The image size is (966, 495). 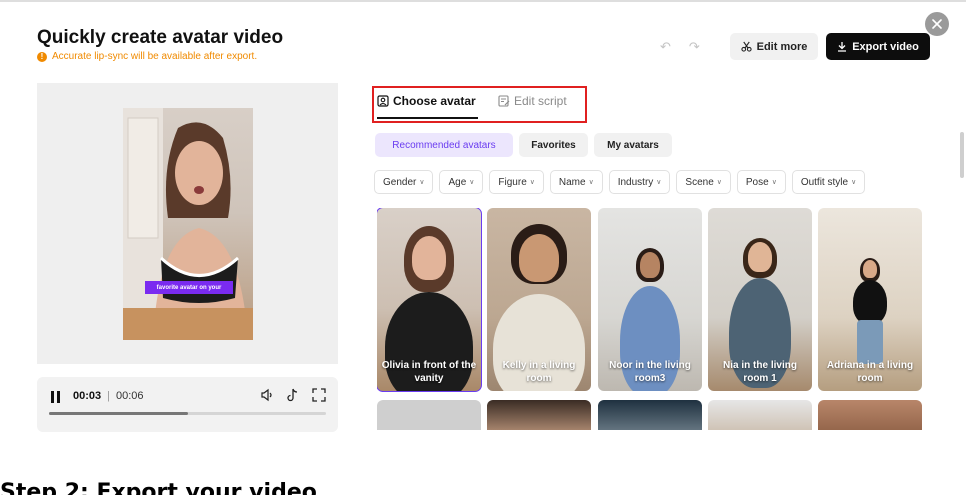 I want to click on avatar-name: Kelly in a living room, so click(x=539, y=372).